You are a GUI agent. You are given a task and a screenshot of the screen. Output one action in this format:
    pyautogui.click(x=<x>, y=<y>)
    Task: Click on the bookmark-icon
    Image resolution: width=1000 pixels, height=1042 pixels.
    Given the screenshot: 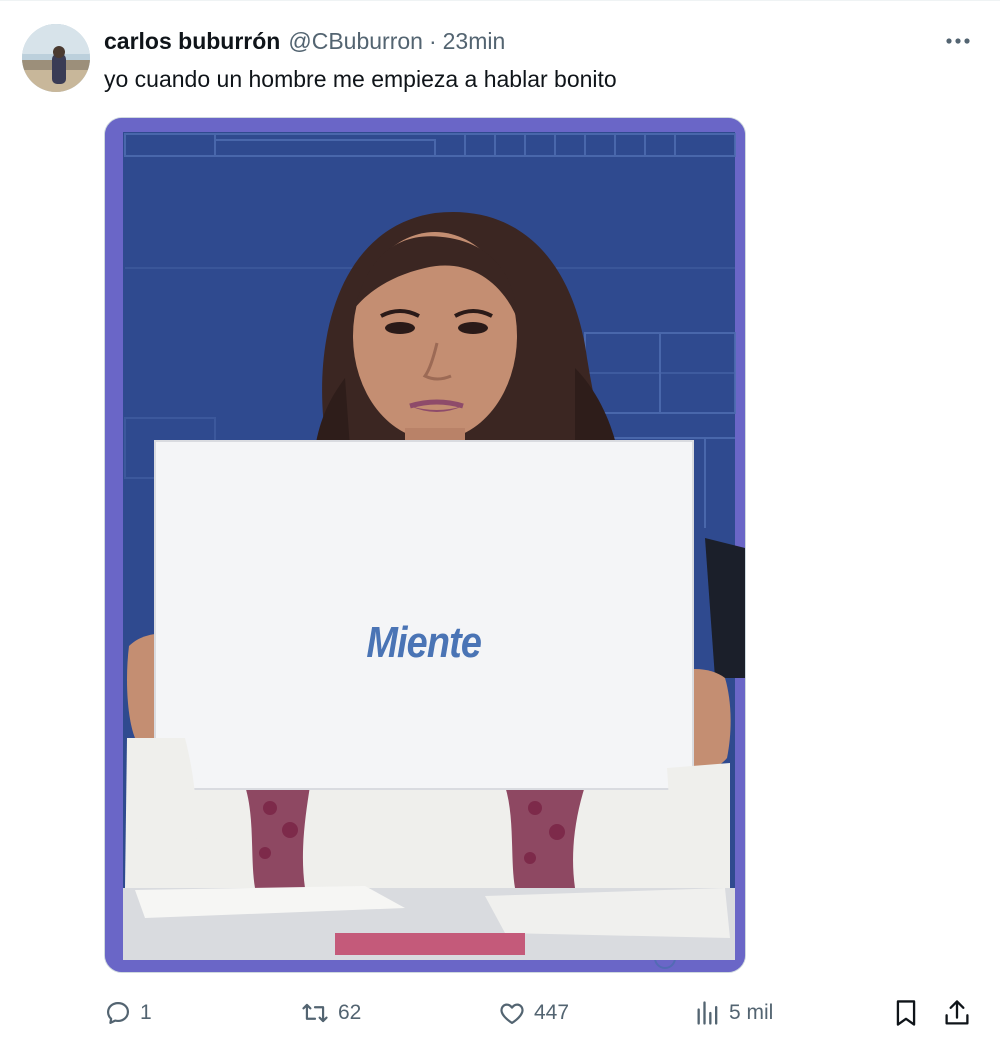 What is the action you would take?
    pyautogui.click(x=906, y=1013)
    